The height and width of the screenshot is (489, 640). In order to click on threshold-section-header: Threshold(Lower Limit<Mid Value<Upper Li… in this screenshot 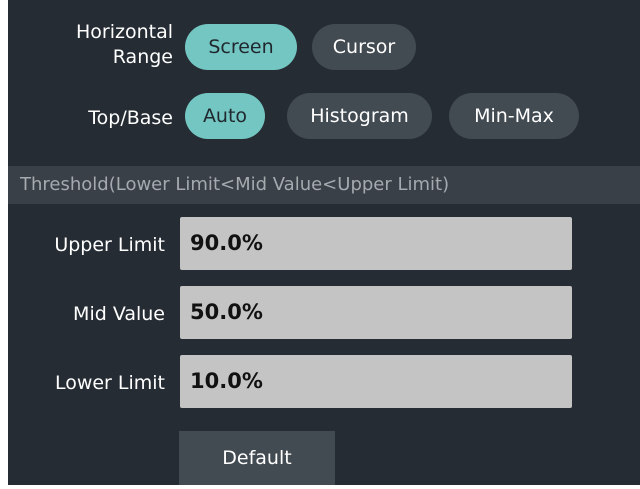, I will do `click(324, 185)`.